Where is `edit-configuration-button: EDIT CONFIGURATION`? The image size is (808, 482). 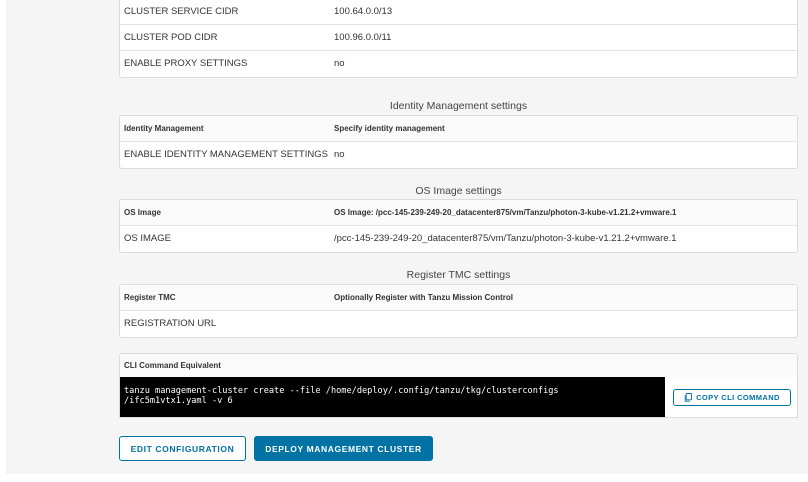
edit-configuration-button: EDIT CONFIGURATION is located at coordinates (182, 448).